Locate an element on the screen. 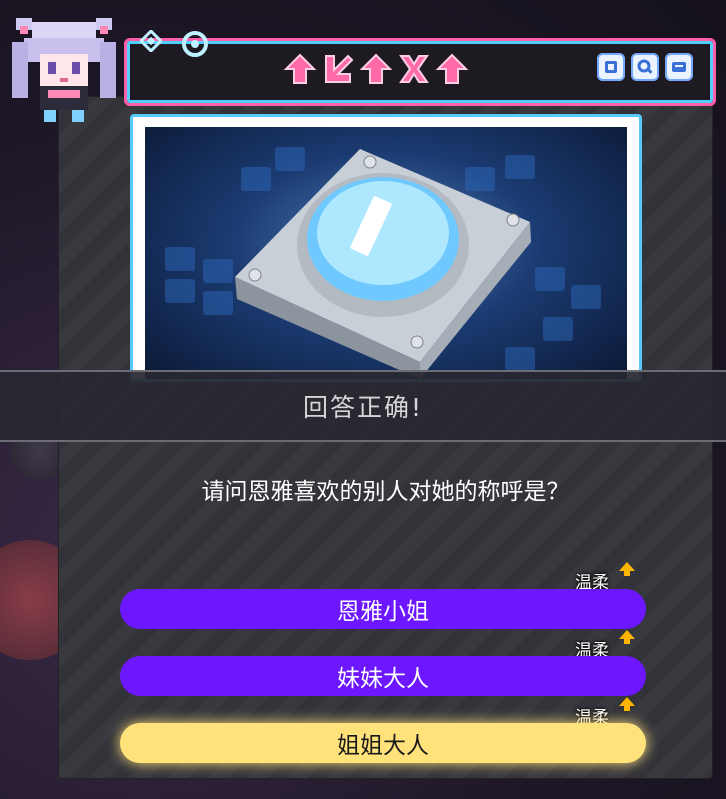 Image resolution: width=726 pixels, height=799 pixels. result-banner: 回答正确! is located at coordinates (363, 406).